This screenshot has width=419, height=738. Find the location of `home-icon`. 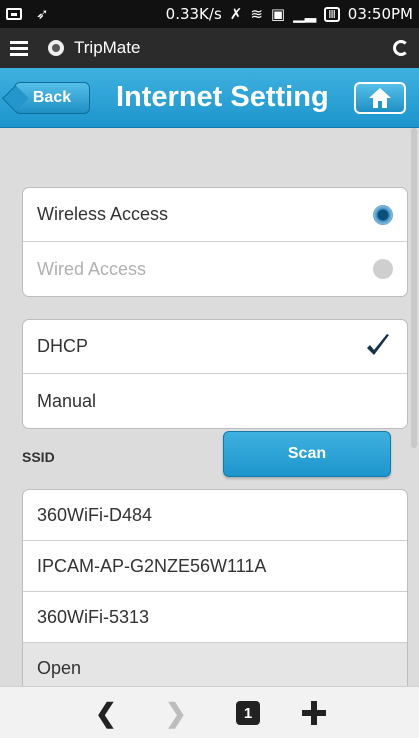

home-icon is located at coordinates (380, 98).